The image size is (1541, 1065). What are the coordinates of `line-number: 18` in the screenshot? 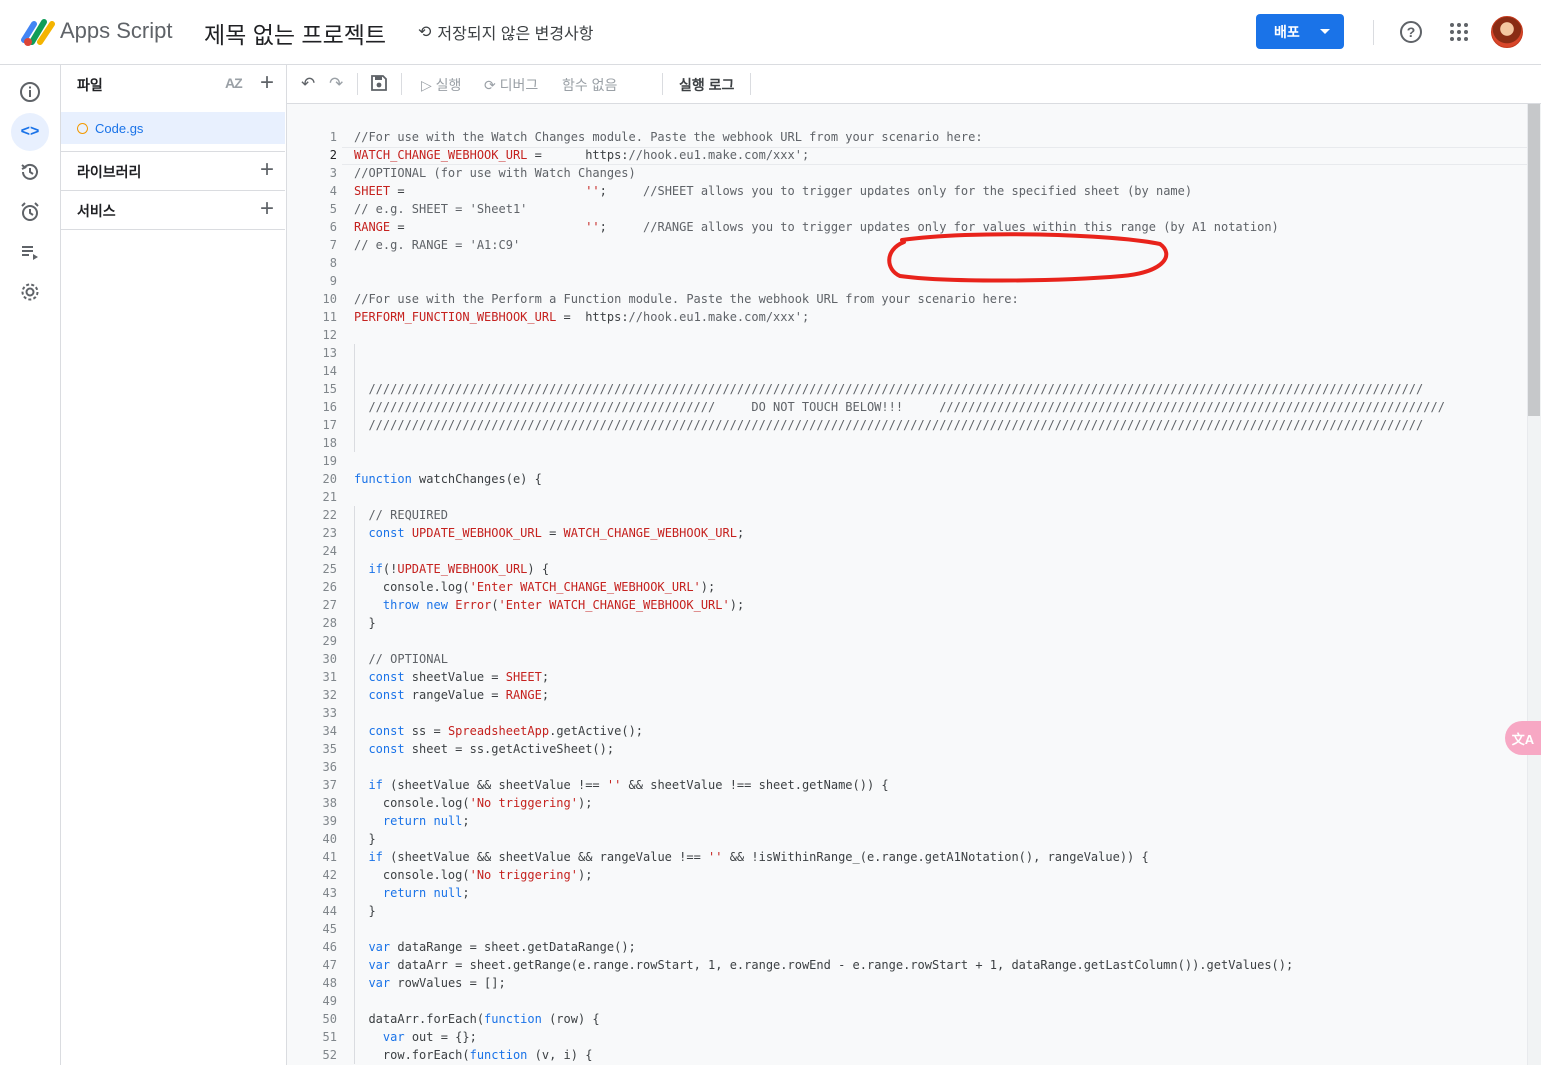 It's located at (329, 443).